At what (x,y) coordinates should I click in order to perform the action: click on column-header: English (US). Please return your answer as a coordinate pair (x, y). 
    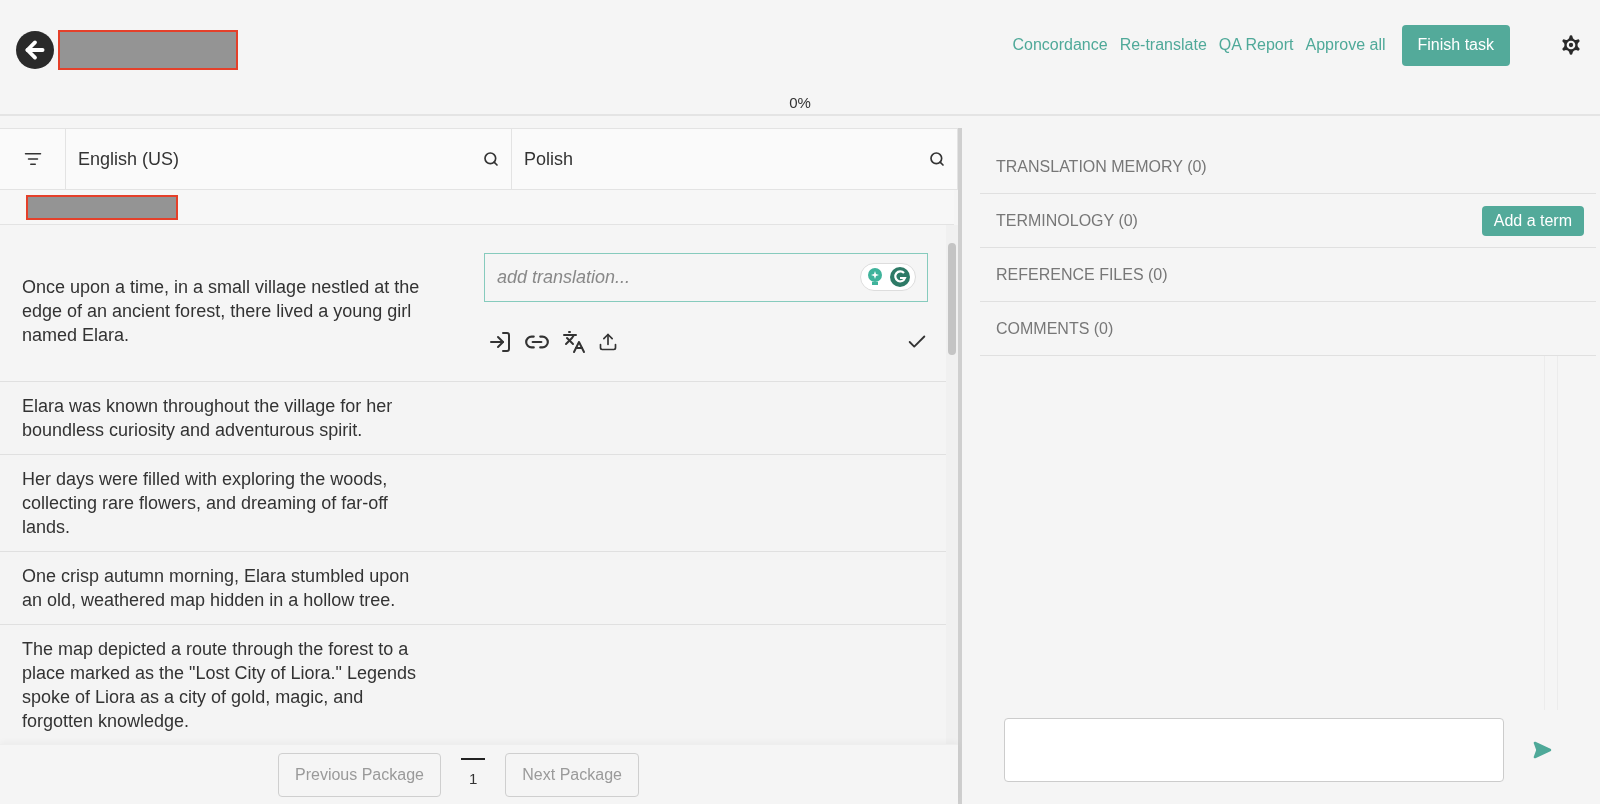
    Looking at the image, I should click on (129, 159).